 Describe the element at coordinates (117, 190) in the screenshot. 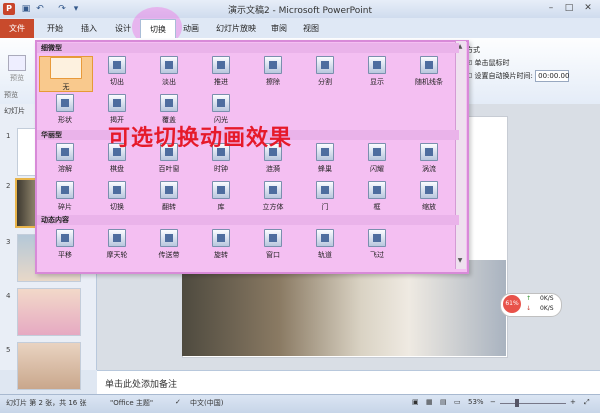

I see `switch-icon` at that location.